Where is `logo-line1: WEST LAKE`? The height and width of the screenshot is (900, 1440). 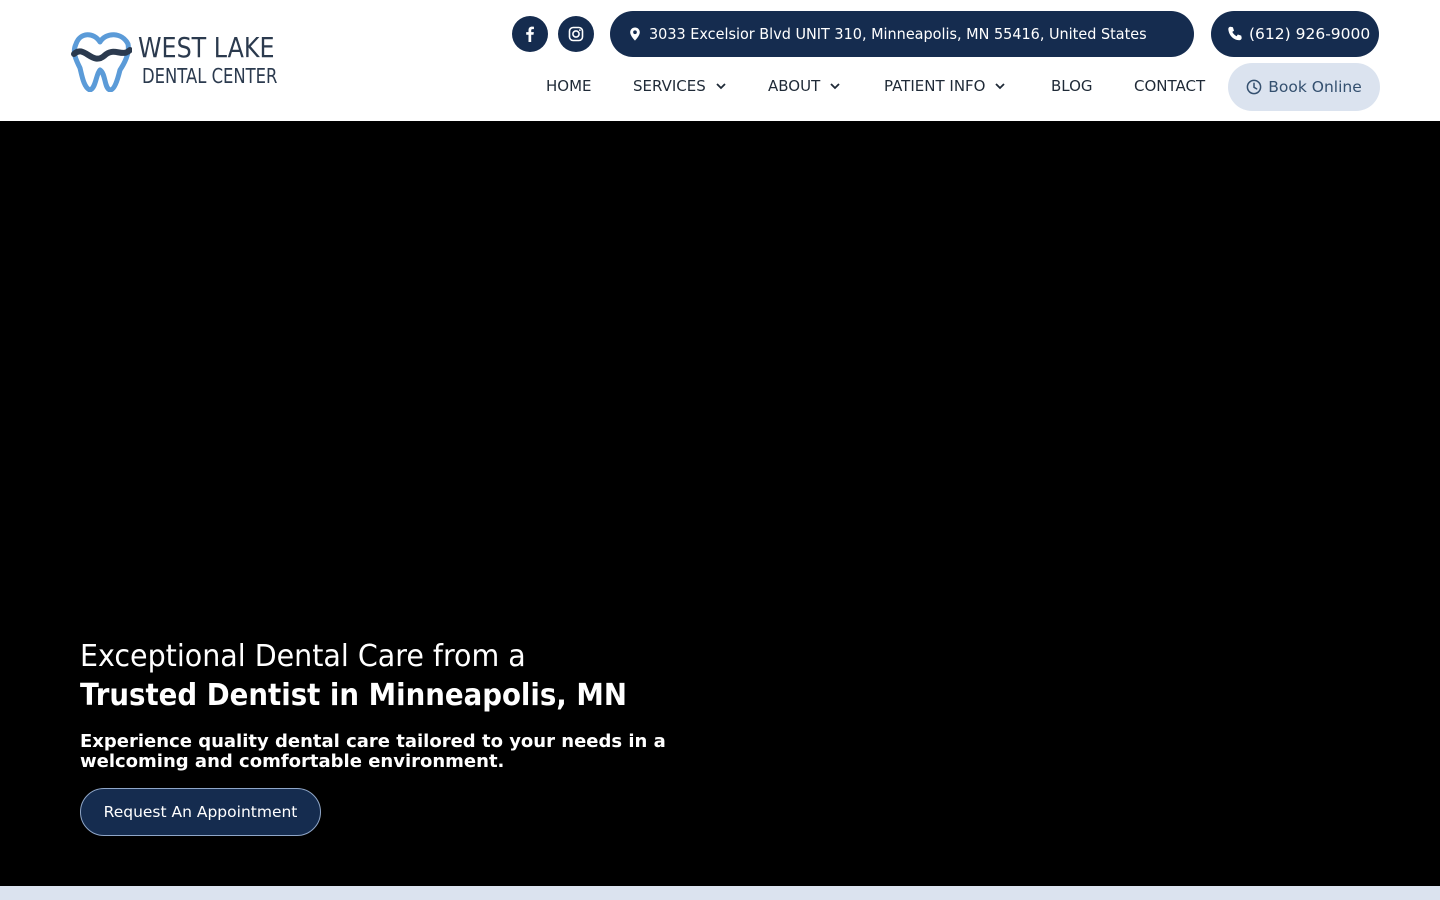 logo-line1: WEST LAKE is located at coordinates (206, 47).